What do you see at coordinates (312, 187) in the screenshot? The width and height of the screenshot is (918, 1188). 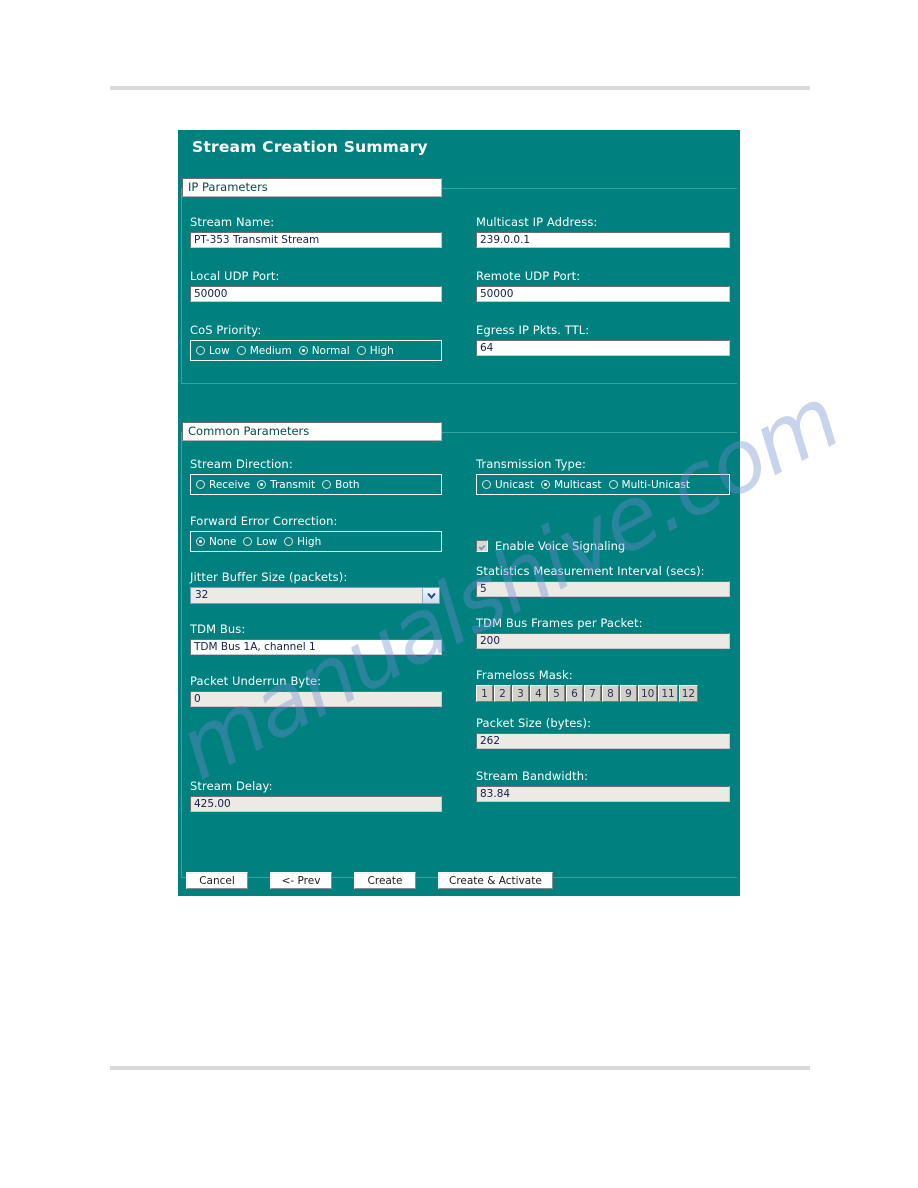 I see `ip-parameters-legend: IP Parameters` at bounding box center [312, 187].